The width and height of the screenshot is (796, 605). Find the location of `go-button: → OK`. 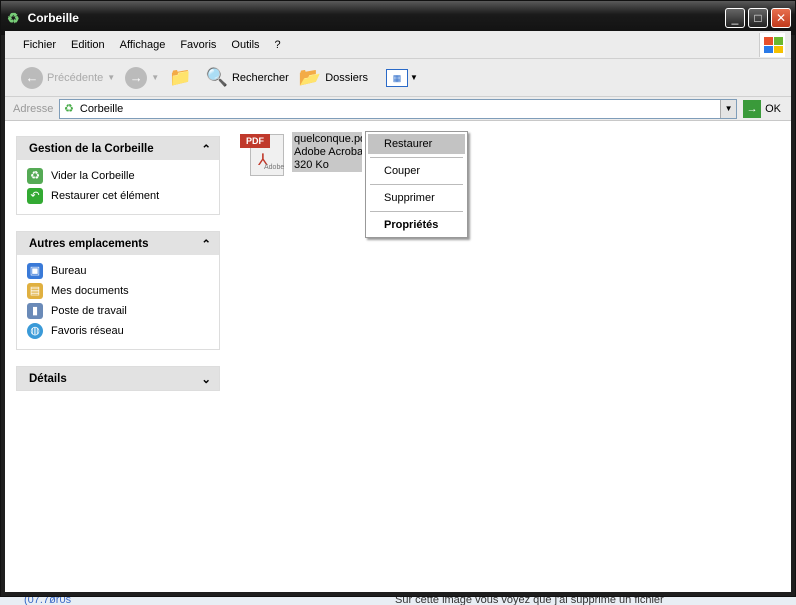

go-button: → OK is located at coordinates (762, 108).